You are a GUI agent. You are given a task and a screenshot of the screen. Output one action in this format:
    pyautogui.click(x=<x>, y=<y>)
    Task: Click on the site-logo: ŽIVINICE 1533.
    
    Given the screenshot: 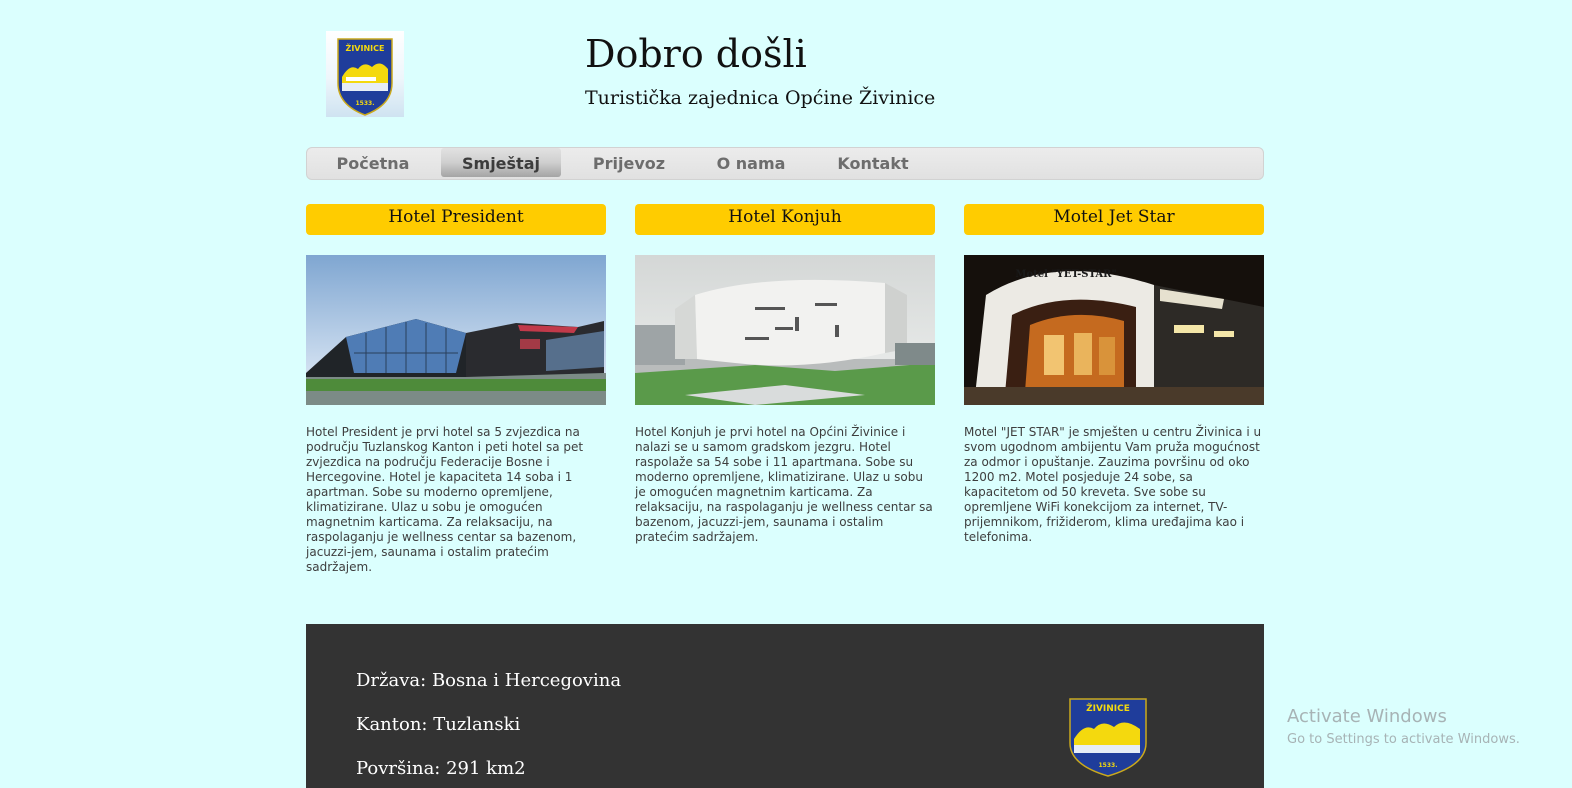 What is the action you would take?
    pyautogui.click(x=365, y=74)
    